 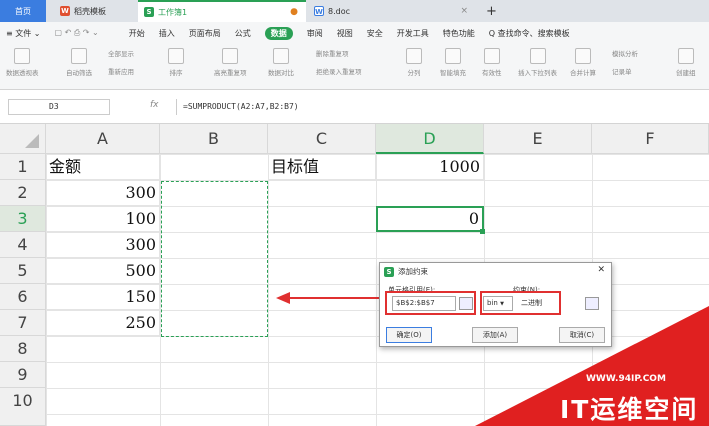 I want to click on sort-button: 排序, so click(x=176, y=62).